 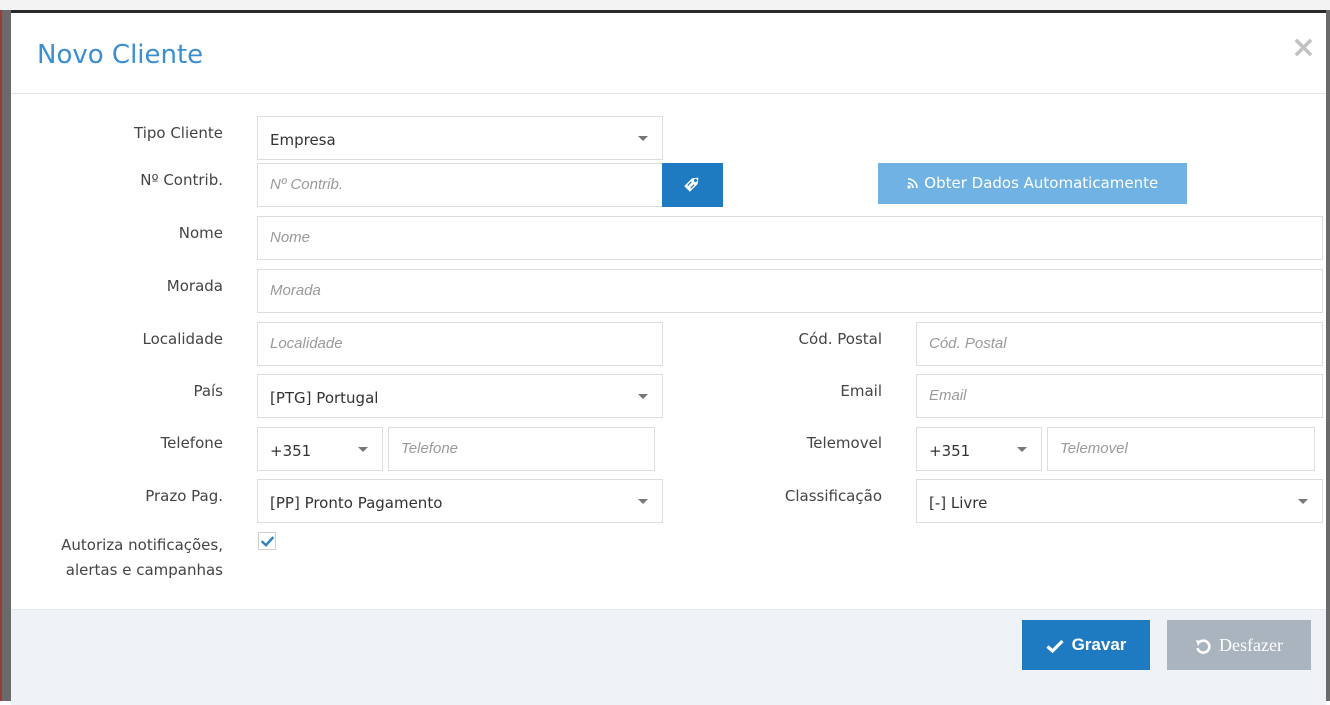 What do you see at coordinates (844, 443) in the screenshot?
I see `telemovel-label: Telemovel` at bounding box center [844, 443].